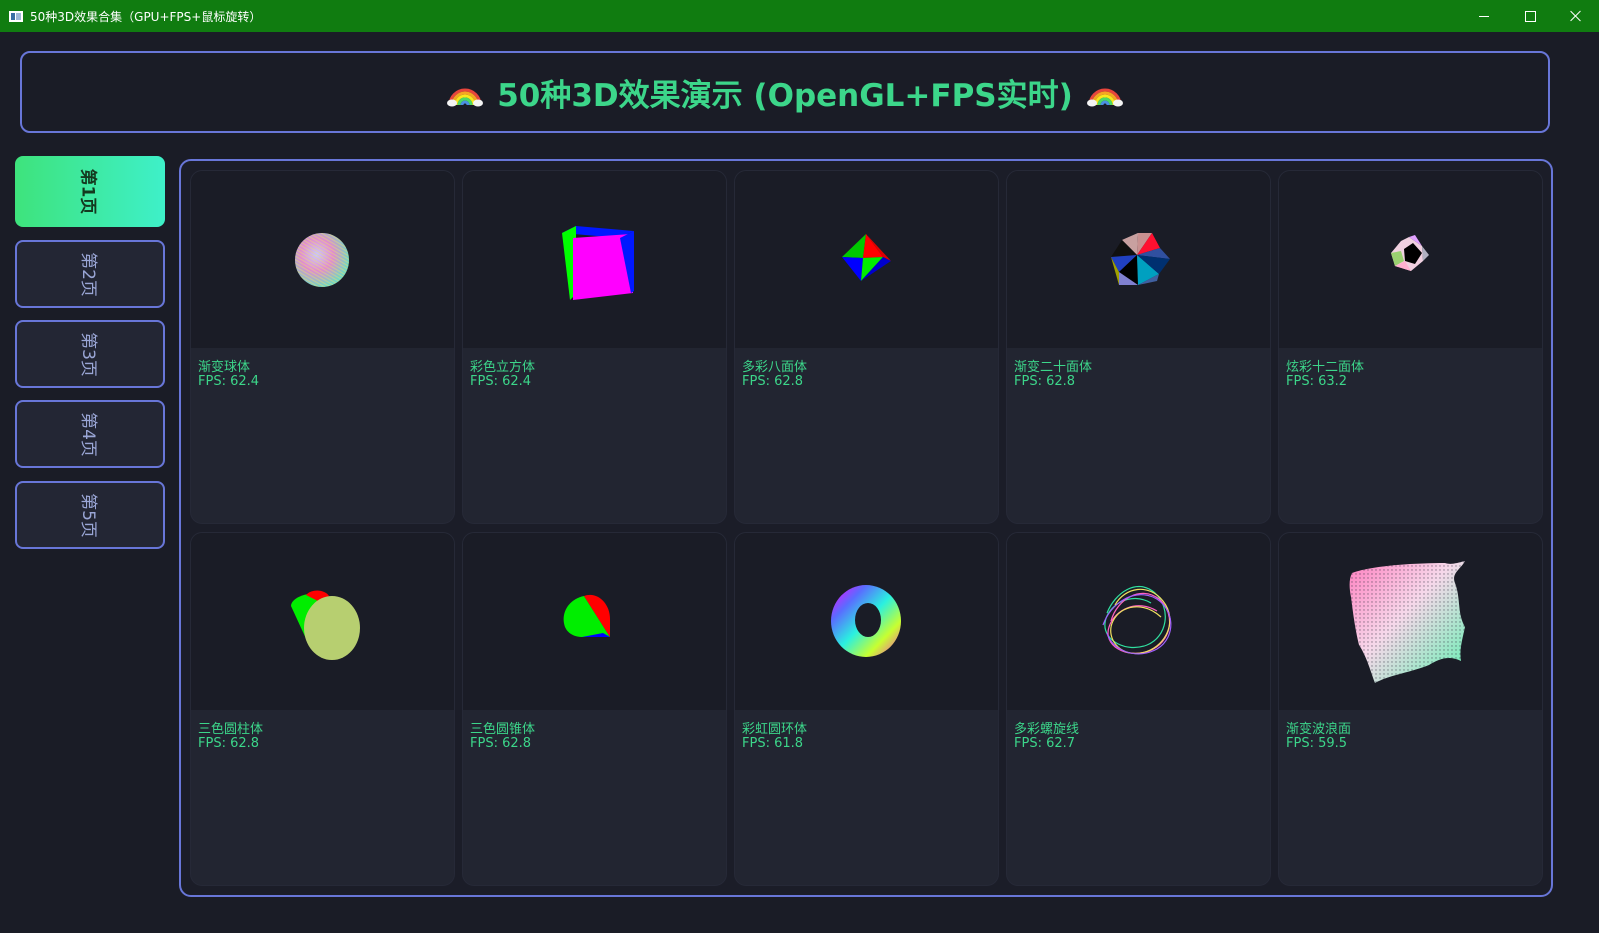 Image resolution: width=1599 pixels, height=933 pixels. I want to click on torus-render, so click(866, 621).